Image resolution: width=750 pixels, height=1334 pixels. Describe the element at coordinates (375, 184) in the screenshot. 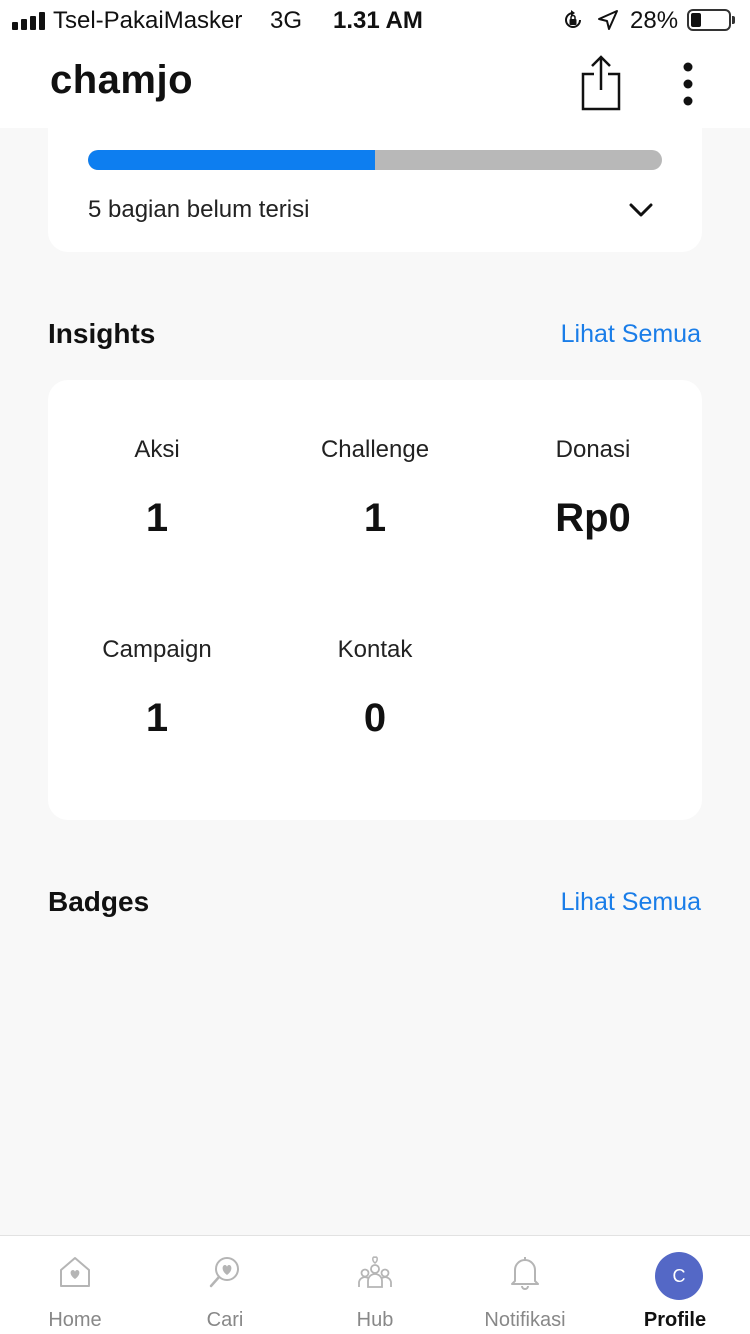

I see `profile-completion-card: 5 bagian belum terisi` at that location.